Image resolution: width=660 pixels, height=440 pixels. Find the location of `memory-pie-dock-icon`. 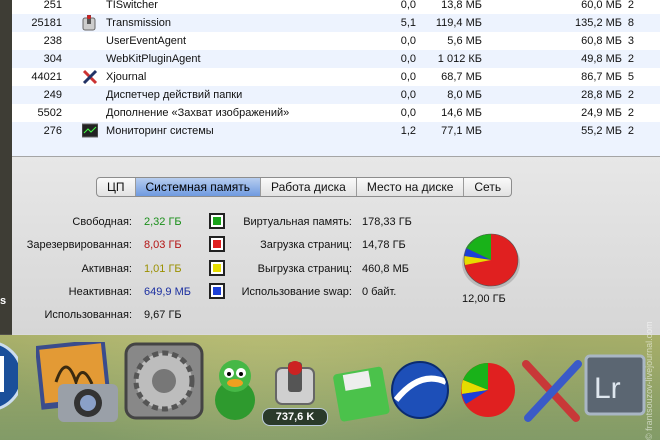

memory-pie-dock-icon is located at coordinates (488, 391).